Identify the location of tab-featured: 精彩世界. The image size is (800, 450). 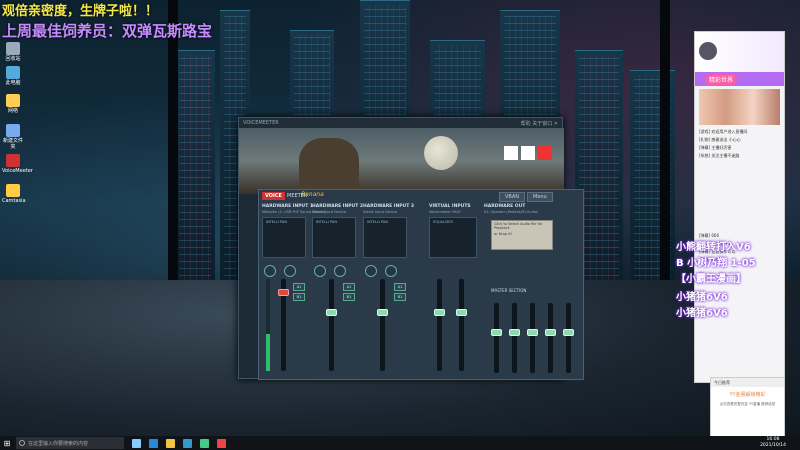
(721, 79).